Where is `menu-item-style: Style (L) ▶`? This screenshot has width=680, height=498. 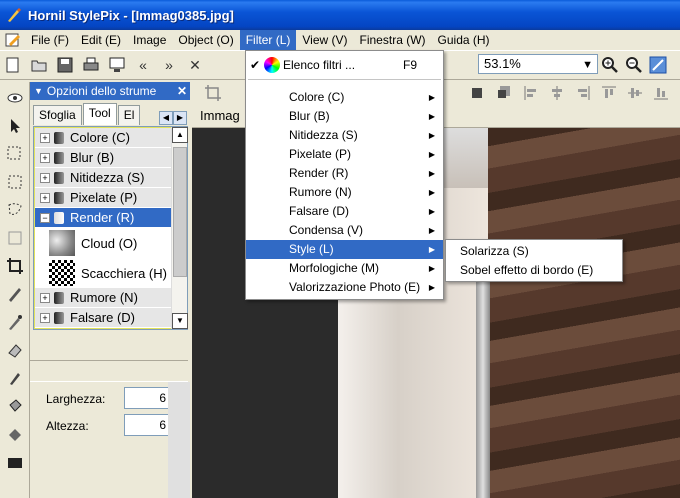 menu-item-style: Style (L) ▶ is located at coordinates (344, 249).